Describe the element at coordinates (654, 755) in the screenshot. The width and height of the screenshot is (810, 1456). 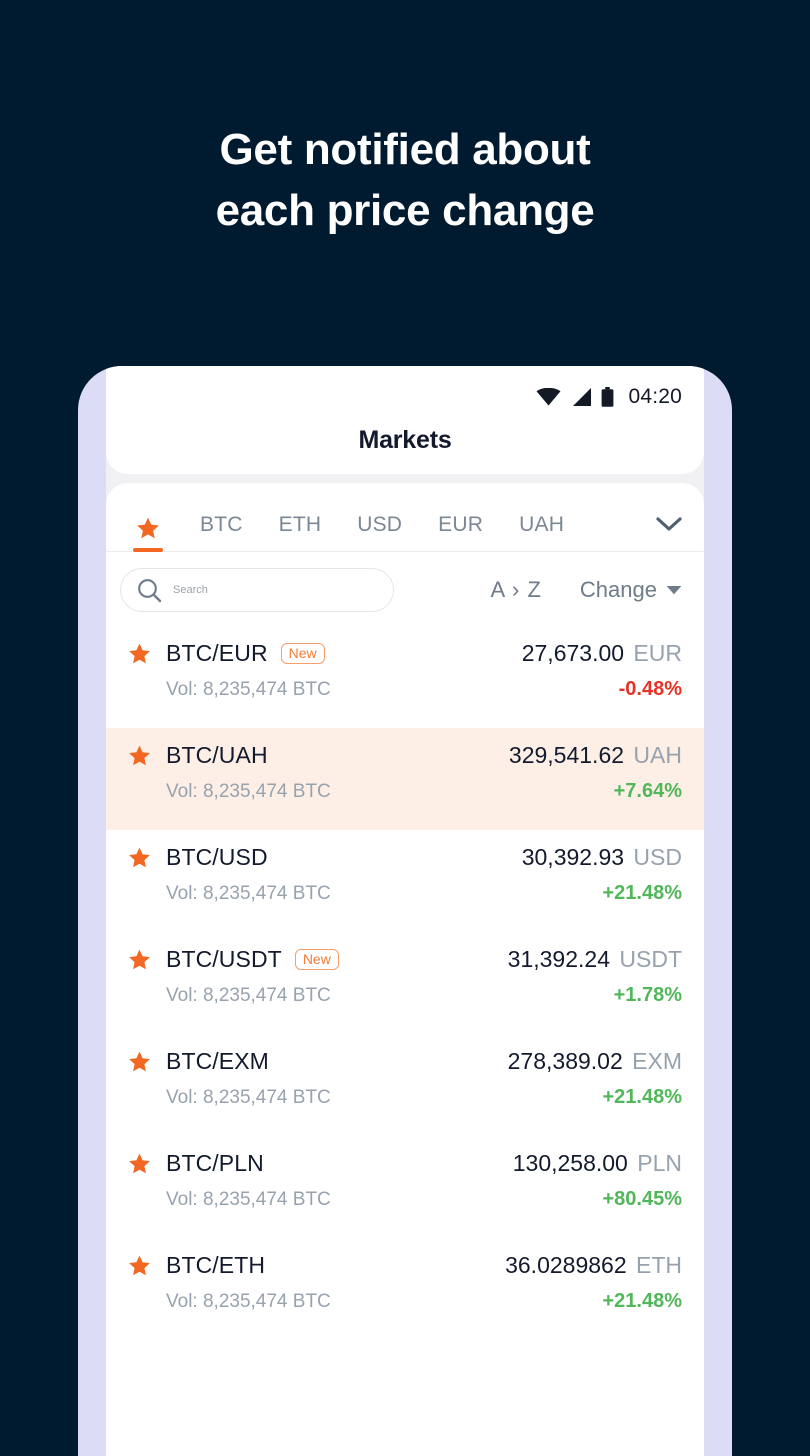
I see `market-price-currency: UAH` at that location.